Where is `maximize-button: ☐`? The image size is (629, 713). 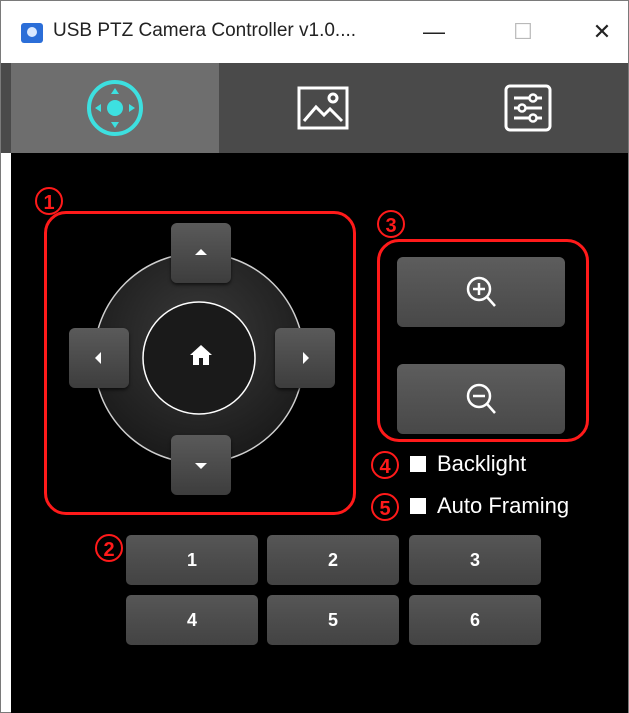 maximize-button: ☐ is located at coordinates (523, 32).